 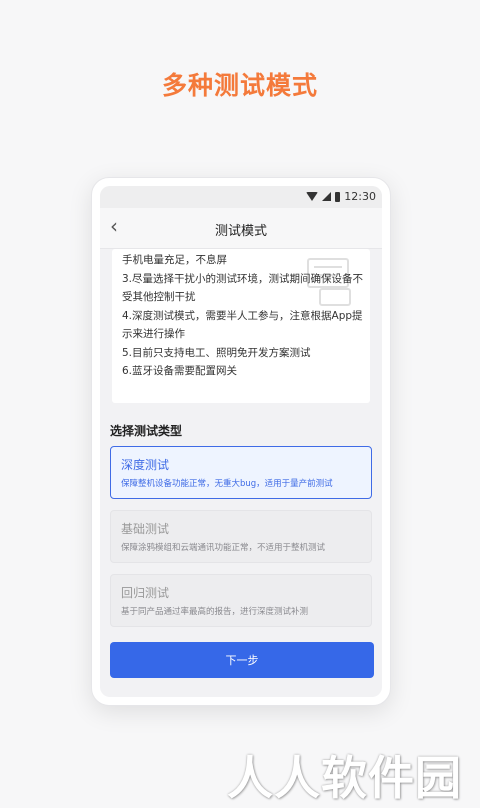 I want to click on note-line: 6.蓝牙设备需要配置网关, so click(x=180, y=371).